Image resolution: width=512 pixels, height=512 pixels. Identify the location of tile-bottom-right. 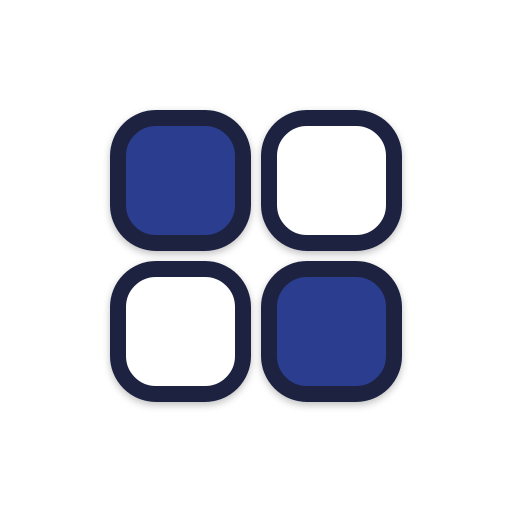
(331, 331).